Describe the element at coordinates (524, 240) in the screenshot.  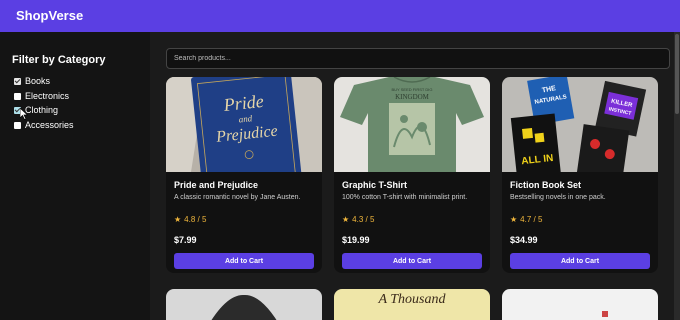
I see `product-price: $34.99` at that location.